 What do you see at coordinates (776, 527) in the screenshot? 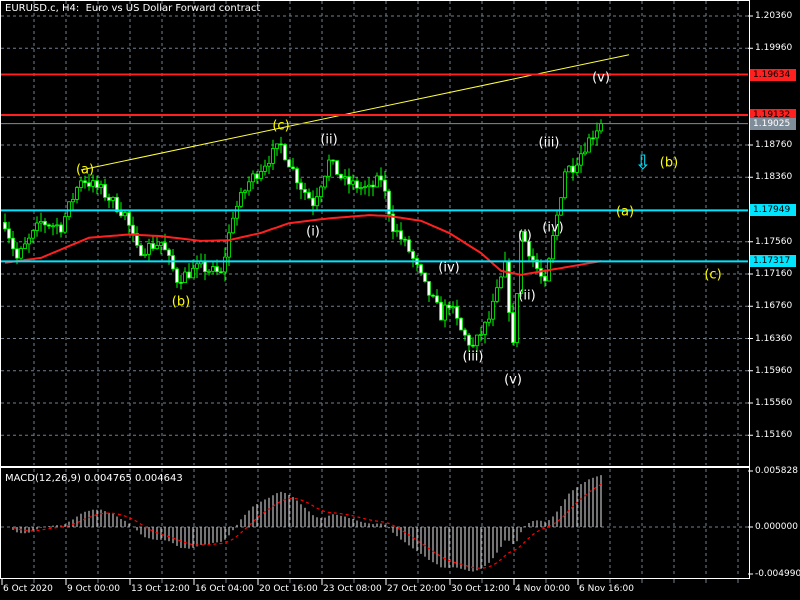
I see `macd-tick-label: 0.000000` at bounding box center [776, 527].